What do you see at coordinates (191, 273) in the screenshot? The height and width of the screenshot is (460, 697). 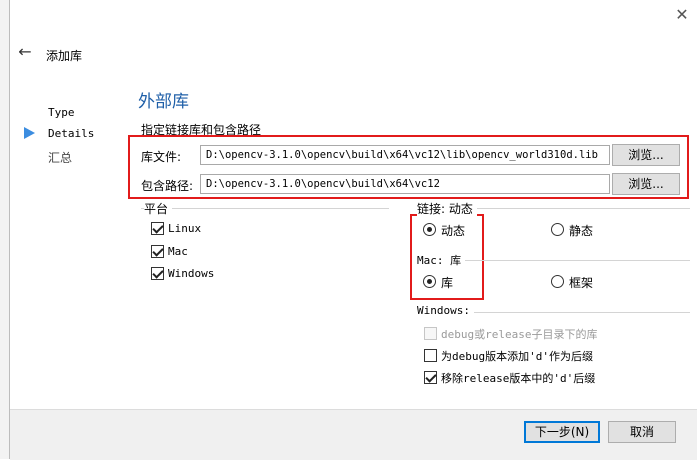 I see `windows-label: Windows` at bounding box center [191, 273].